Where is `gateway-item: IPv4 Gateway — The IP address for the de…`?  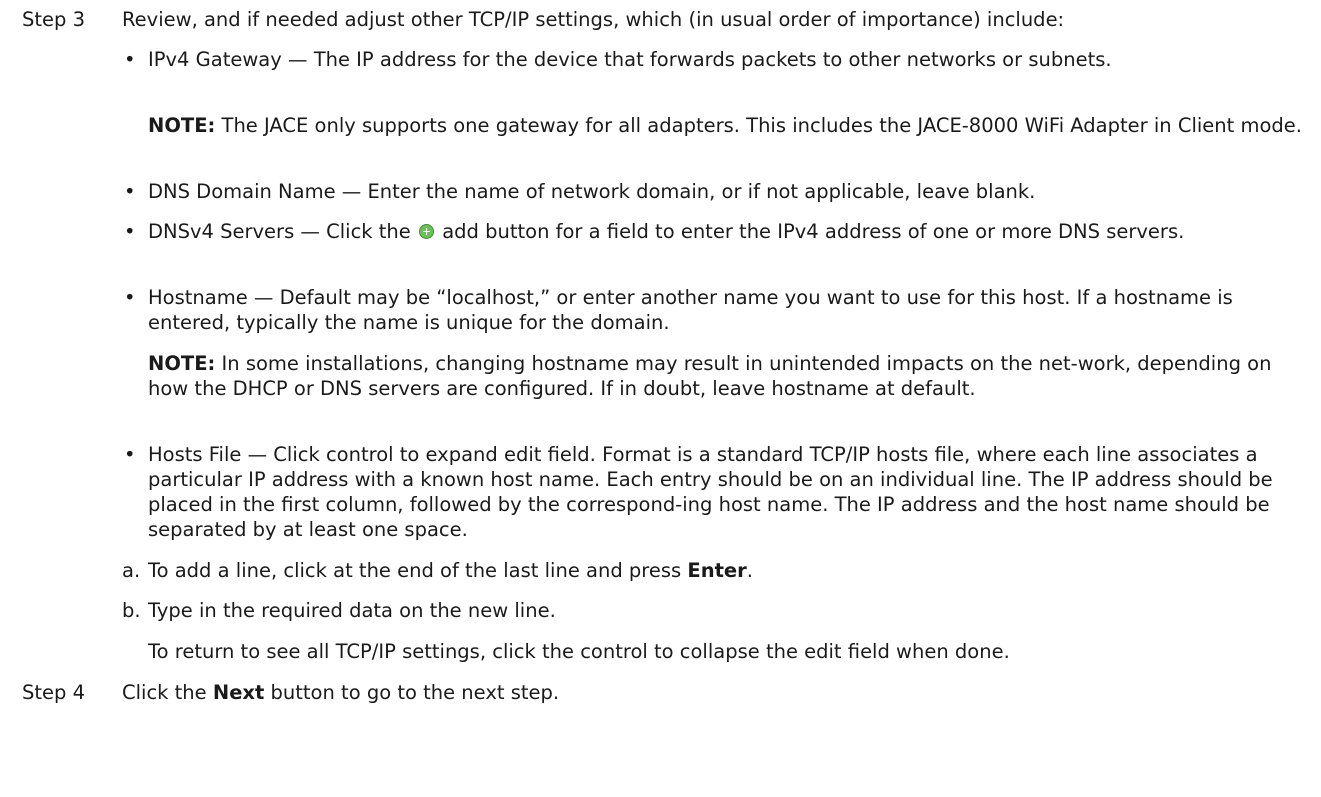
gateway-item: IPv4 Gateway — The IP address for the de… is located at coordinates (630, 59).